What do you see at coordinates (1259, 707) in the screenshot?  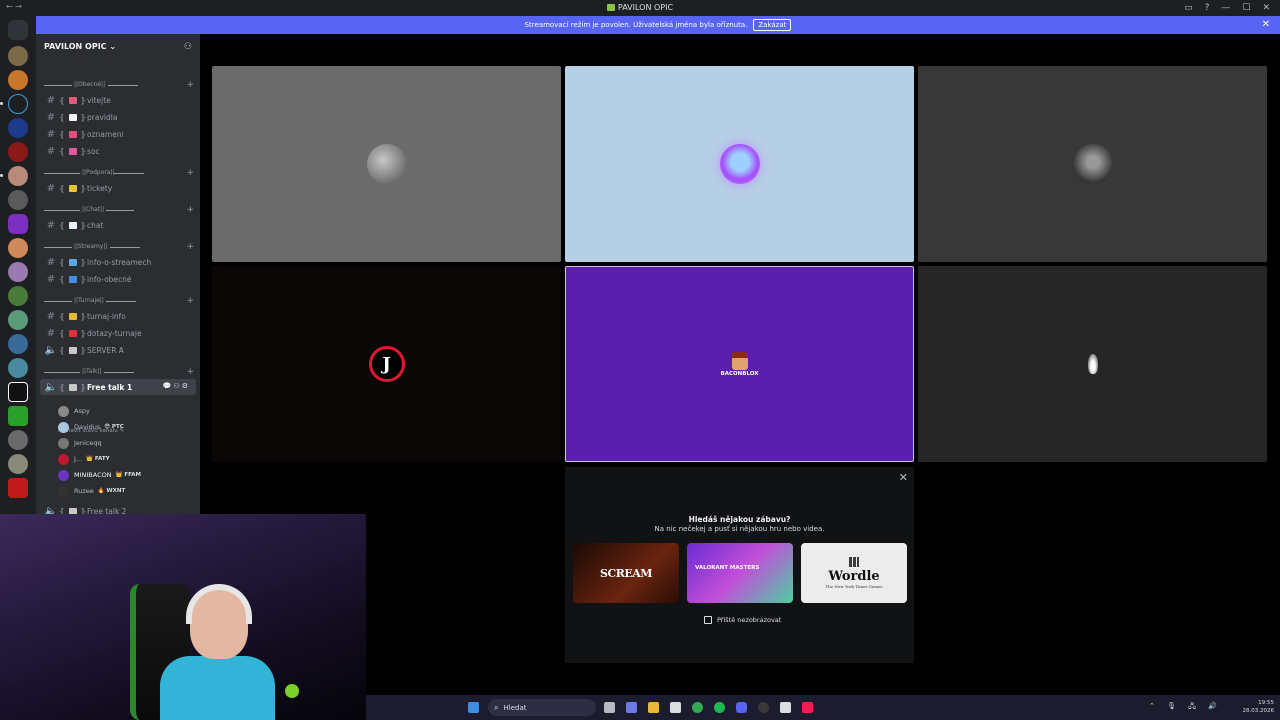 I see `taskbar-clock: 19:55 28.03.2026` at bounding box center [1259, 707].